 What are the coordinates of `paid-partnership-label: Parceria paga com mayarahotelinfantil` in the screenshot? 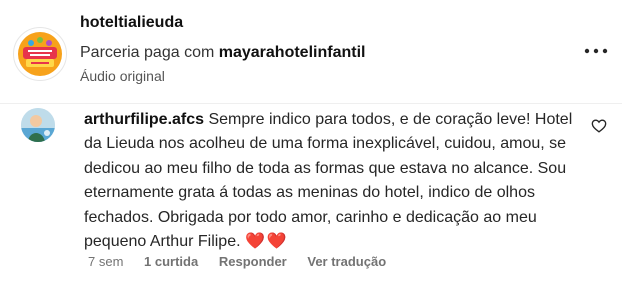 It's located at (222, 53).